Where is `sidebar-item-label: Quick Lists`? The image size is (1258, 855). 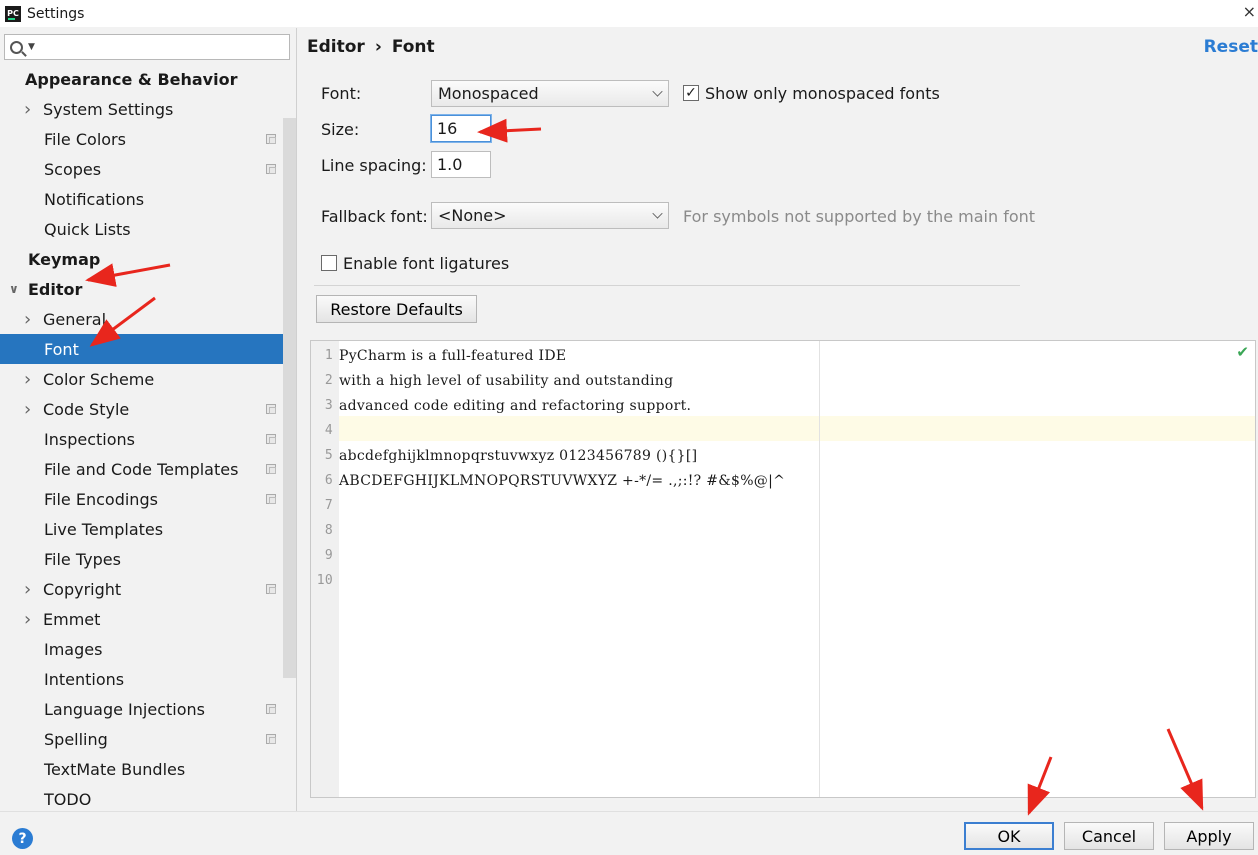 sidebar-item-label: Quick Lists is located at coordinates (87, 229).